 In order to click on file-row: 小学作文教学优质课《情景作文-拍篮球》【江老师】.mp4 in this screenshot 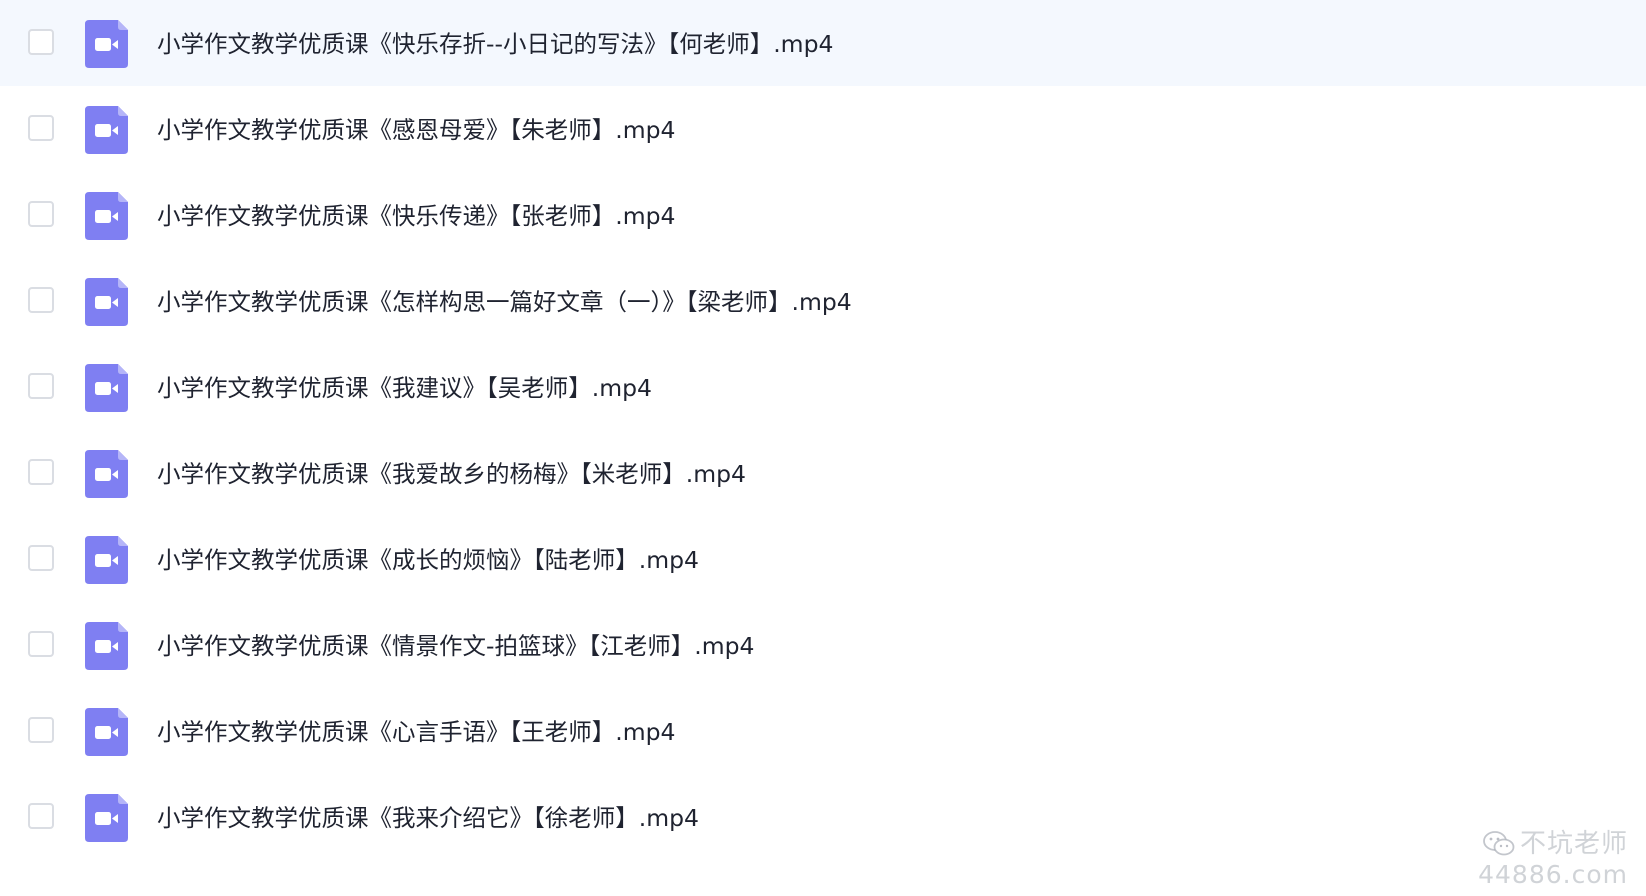, I will do `click(823, 646)`.